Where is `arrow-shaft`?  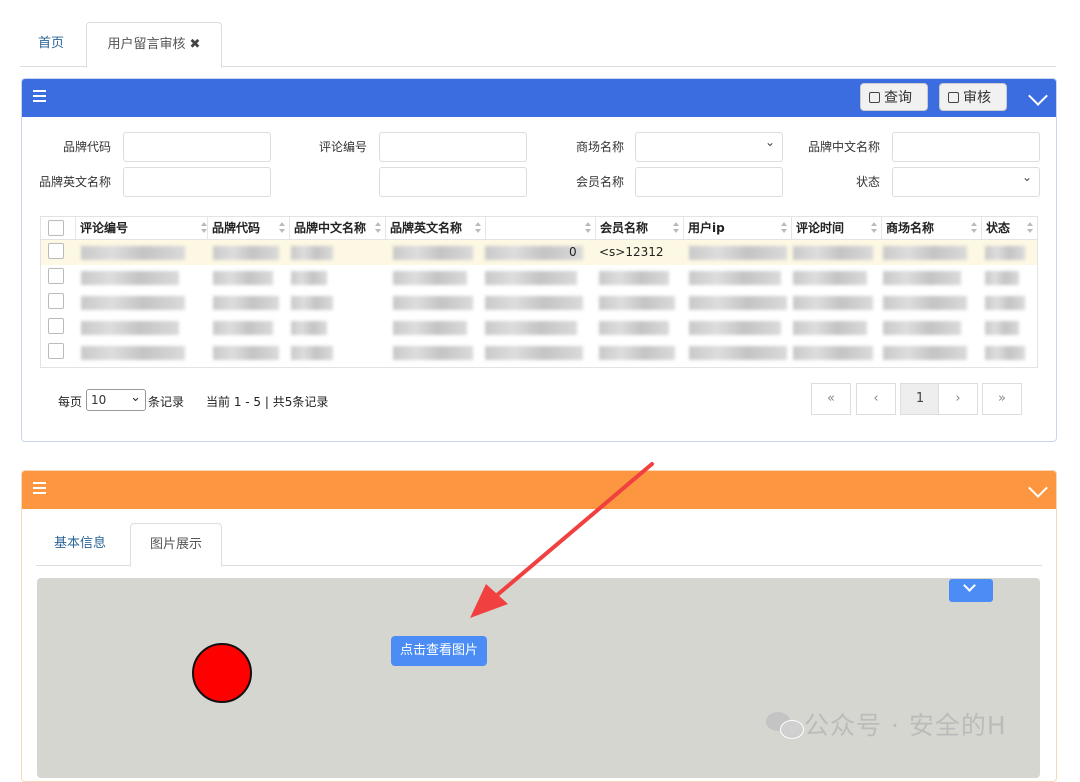
arrow-shaft is located at coordinates (574, 530).